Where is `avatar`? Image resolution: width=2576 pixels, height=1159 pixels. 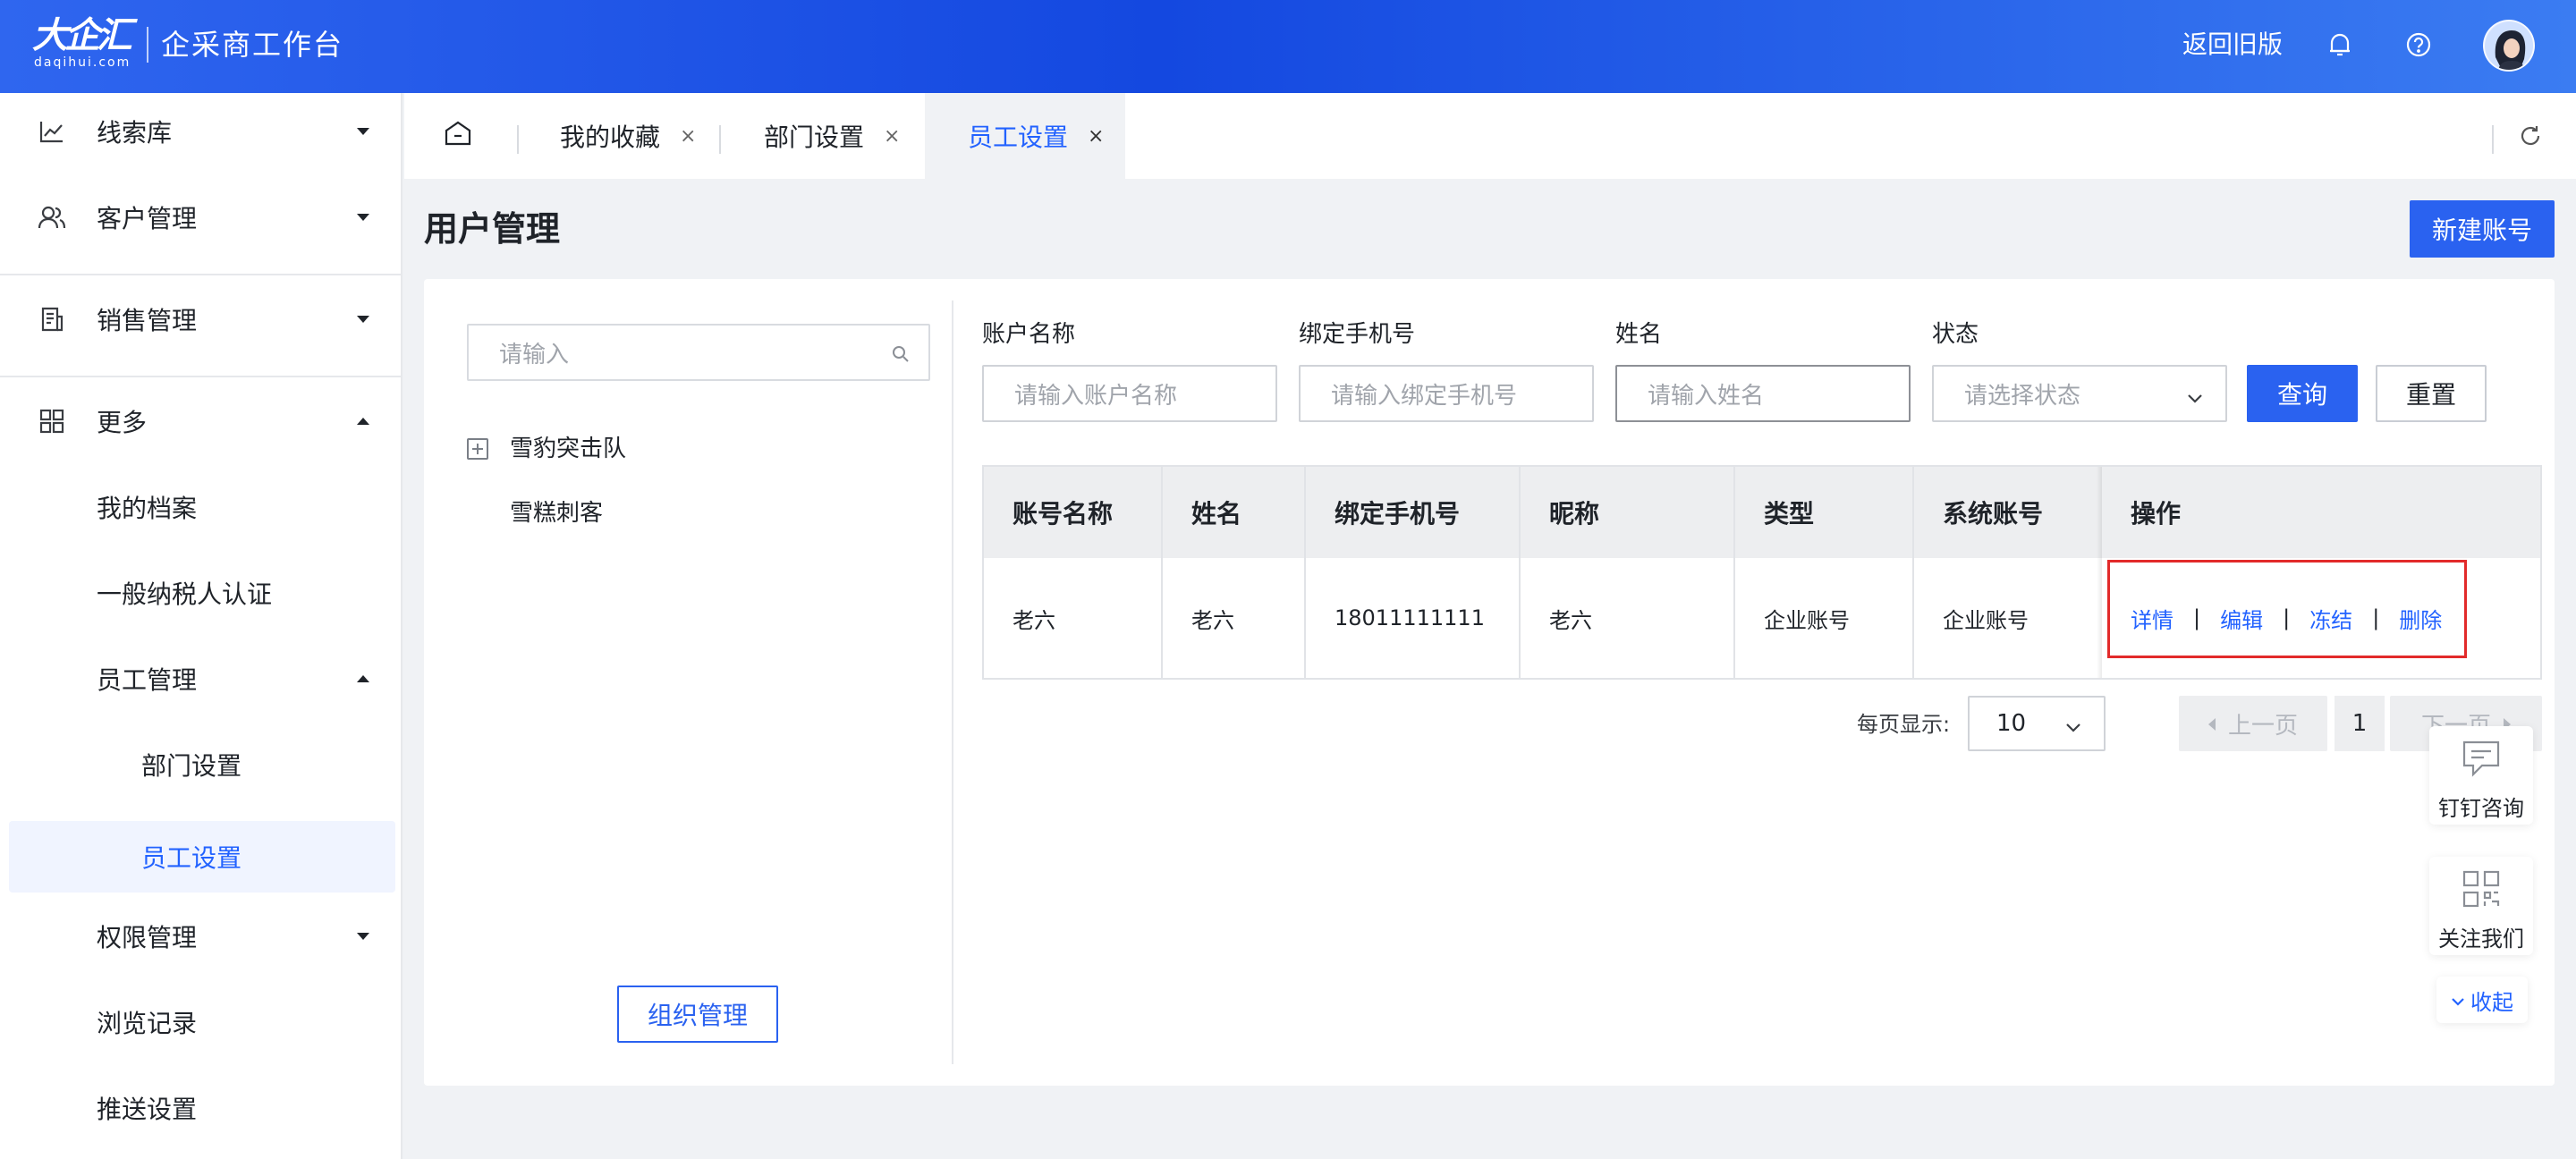 avatar is located at coordinates (2509, 46).